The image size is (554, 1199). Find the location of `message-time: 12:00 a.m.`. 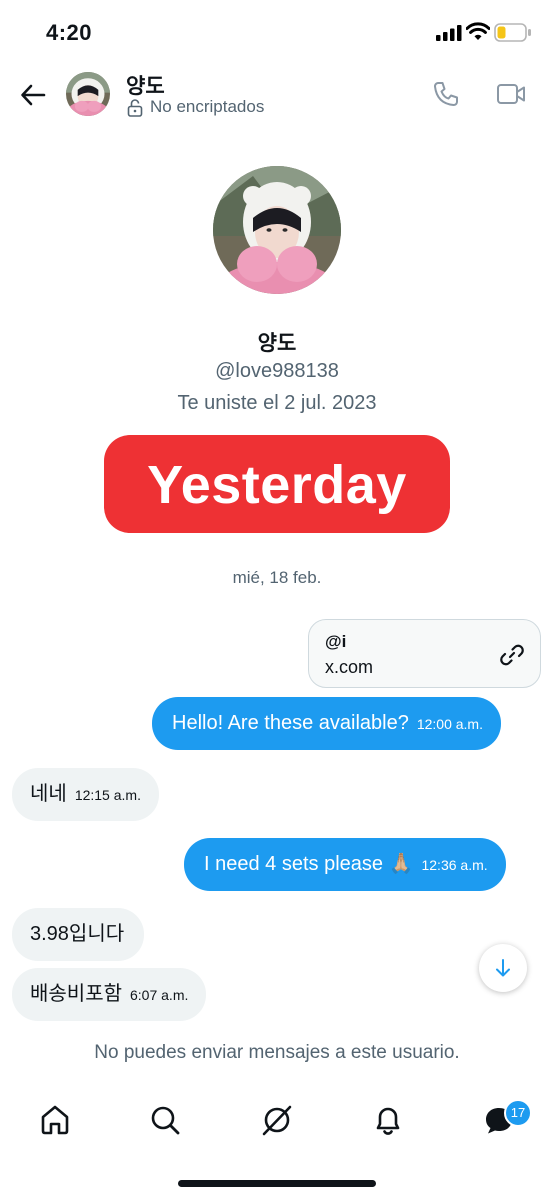

message-time: 12:00 a.m. is located at coordinates (449, 724).